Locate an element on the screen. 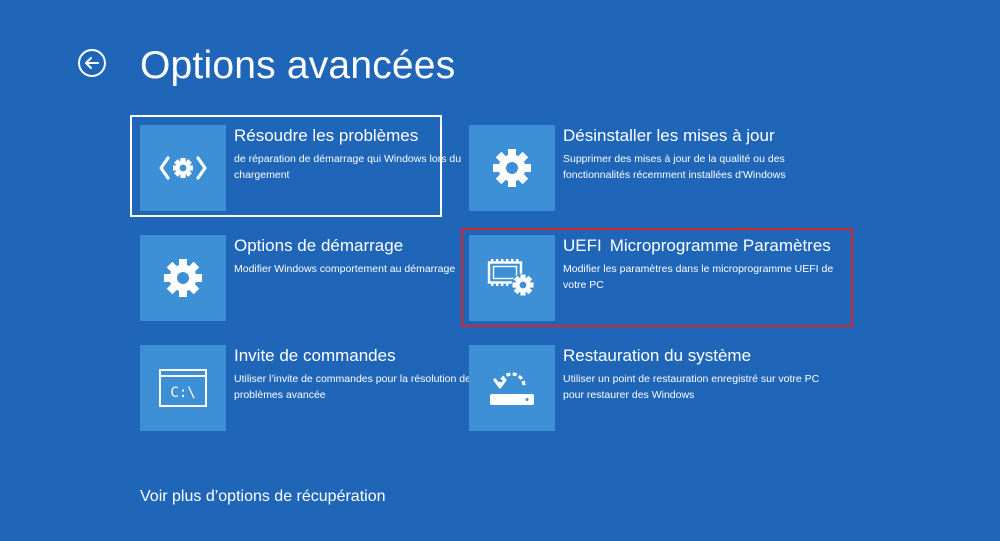  option-title: Restauration du système is located at coordinates (657, 355).